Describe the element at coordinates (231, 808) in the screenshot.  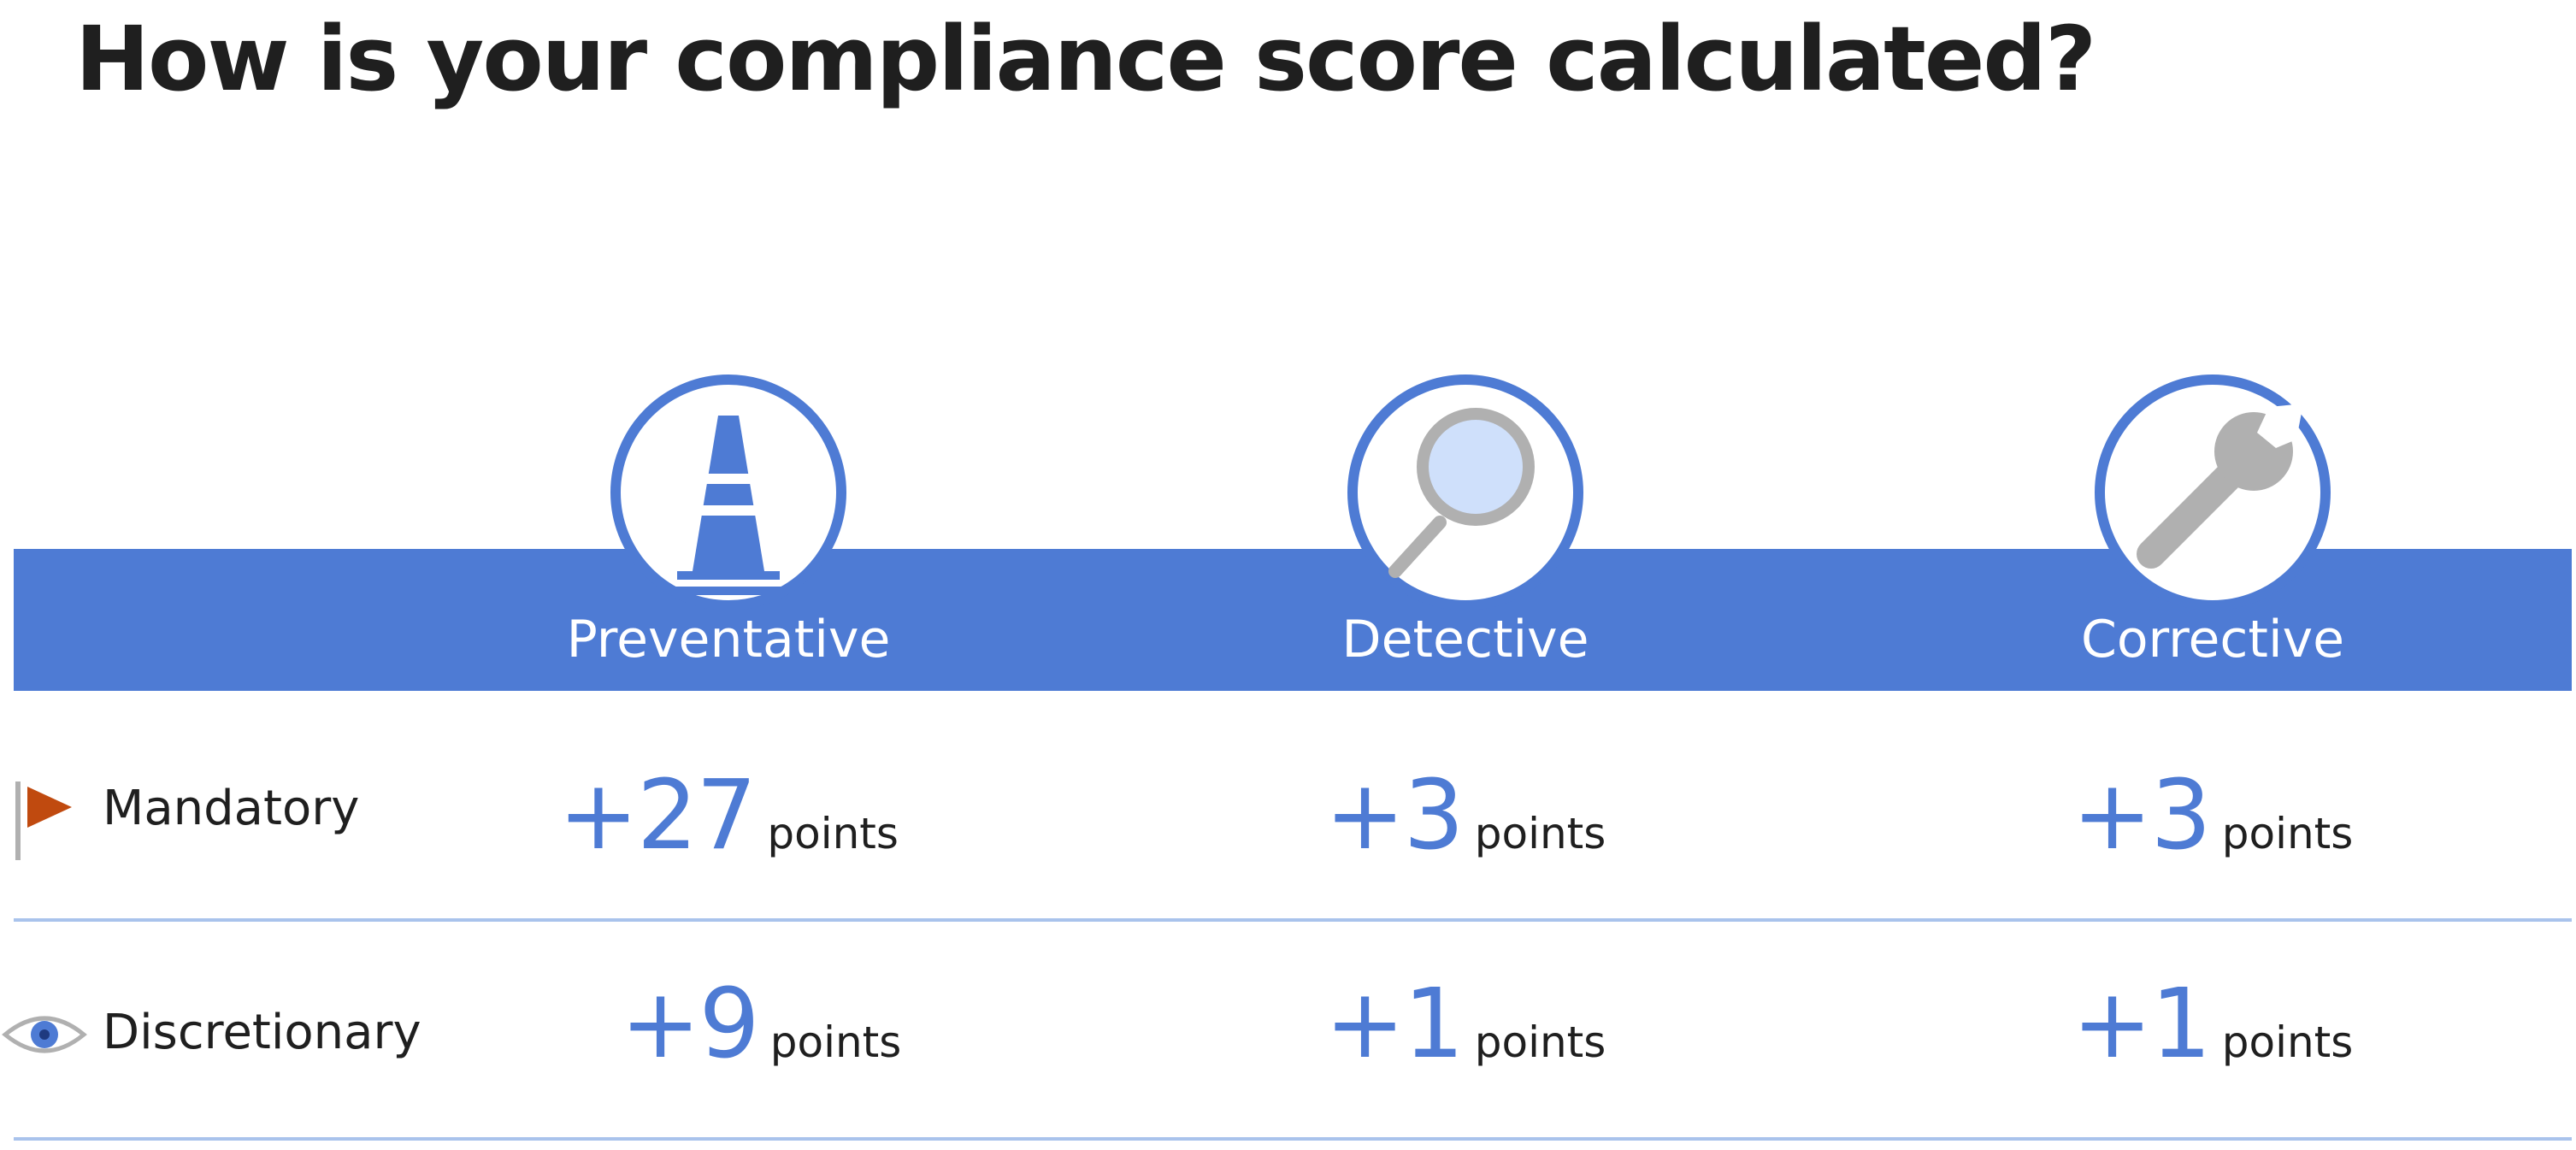
I see `row-label-mandatory: Mandatory` at that location.